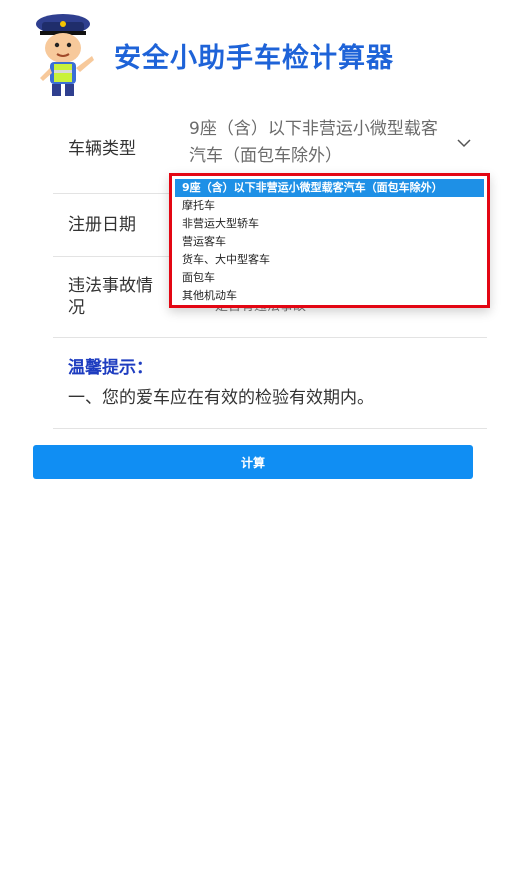  Describe the element at coordinates (464, 143) in the screenshot. I see `chevron-down-icon` at that location.